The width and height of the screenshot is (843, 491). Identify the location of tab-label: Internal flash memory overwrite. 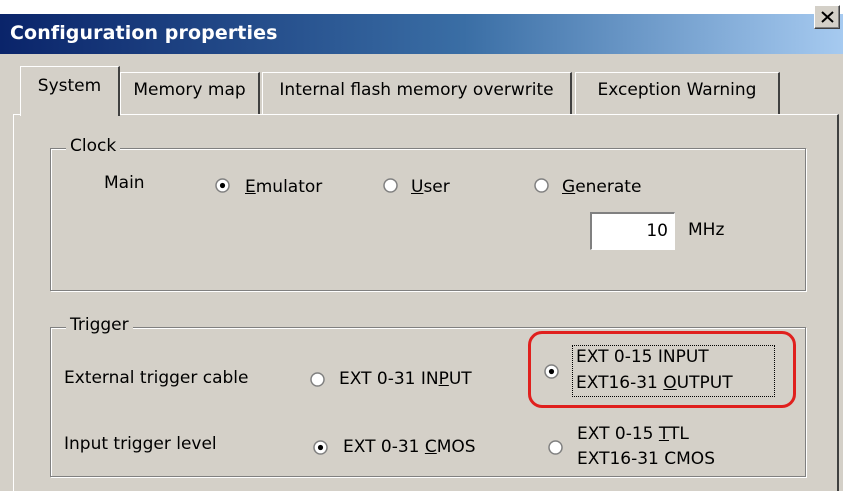
(416, 90).